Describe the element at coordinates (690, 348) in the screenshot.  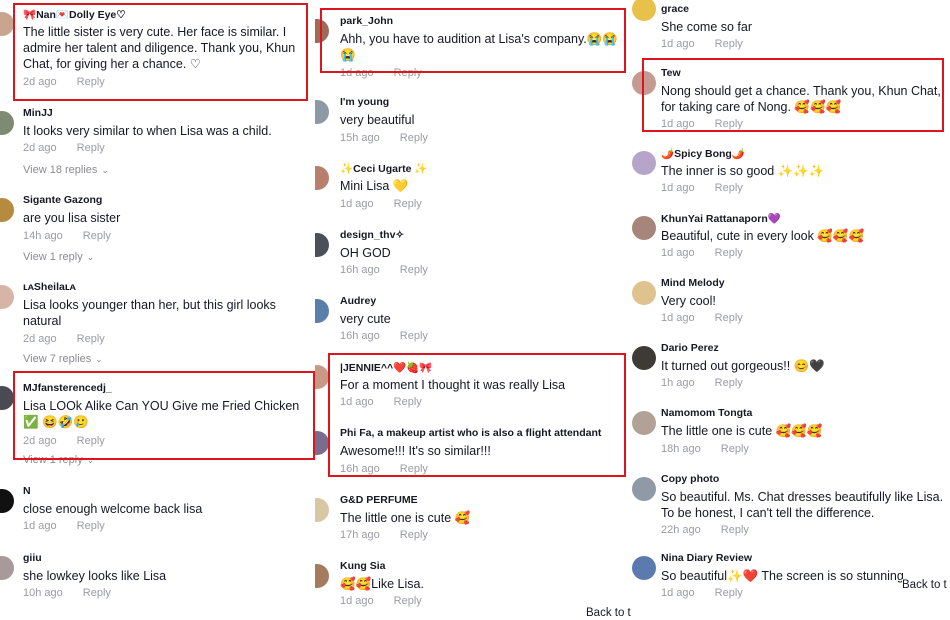
I see `comment-username: Dario Perez` at that location.